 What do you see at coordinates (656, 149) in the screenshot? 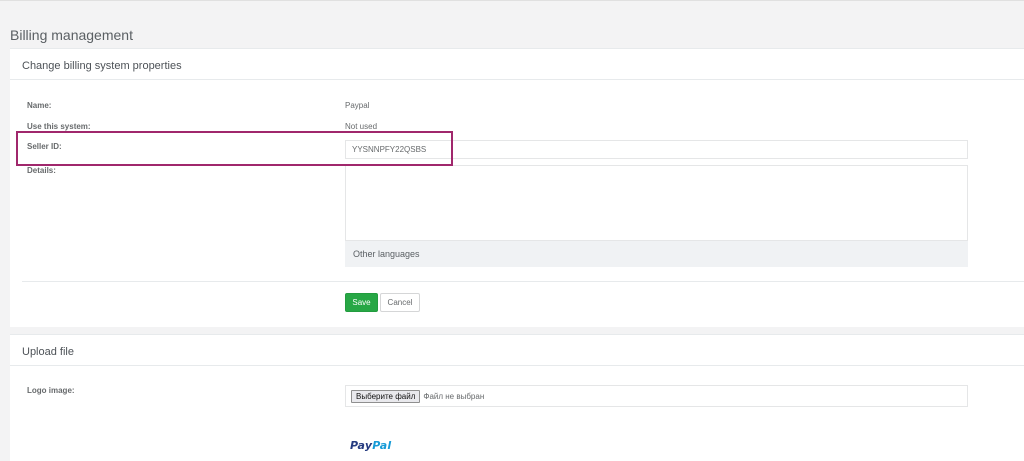
I see `seller-id-input` at bounding box center [656, 149].